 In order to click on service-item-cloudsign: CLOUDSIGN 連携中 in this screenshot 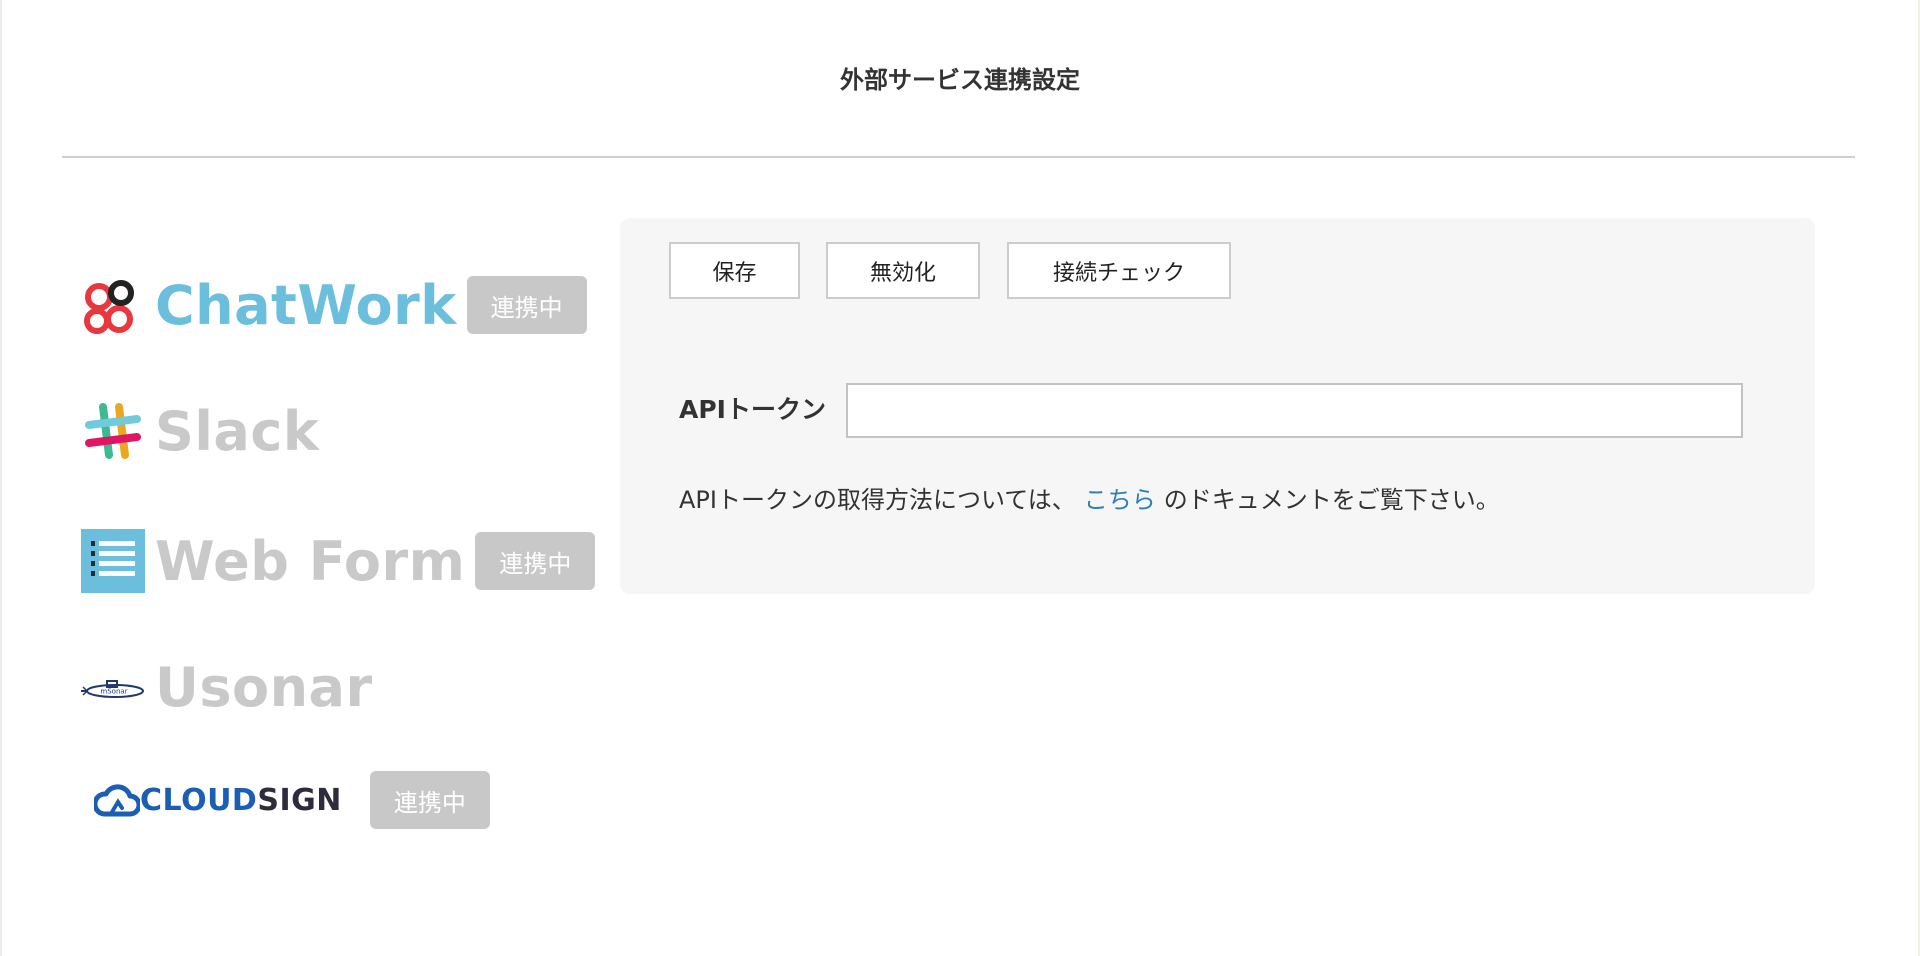, I will do `click(292, 800)`.